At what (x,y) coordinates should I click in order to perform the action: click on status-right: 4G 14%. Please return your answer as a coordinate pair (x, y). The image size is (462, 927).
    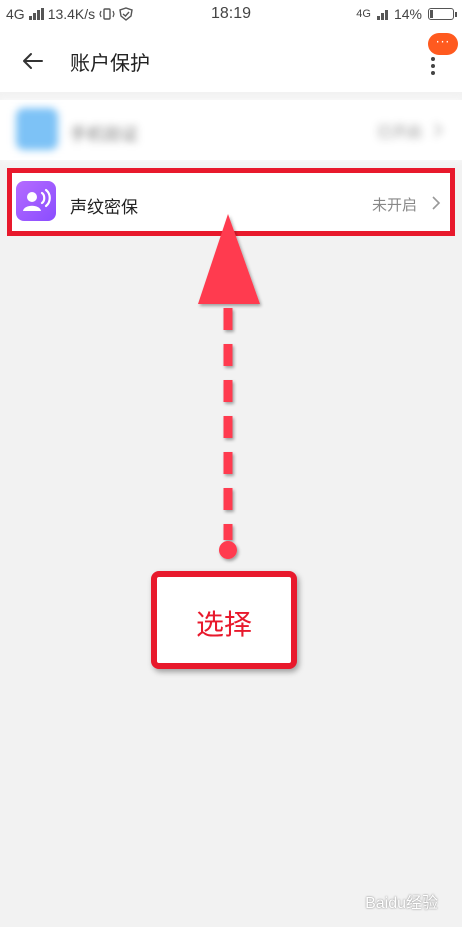
    Looking at the image, I should click on (406, 14).